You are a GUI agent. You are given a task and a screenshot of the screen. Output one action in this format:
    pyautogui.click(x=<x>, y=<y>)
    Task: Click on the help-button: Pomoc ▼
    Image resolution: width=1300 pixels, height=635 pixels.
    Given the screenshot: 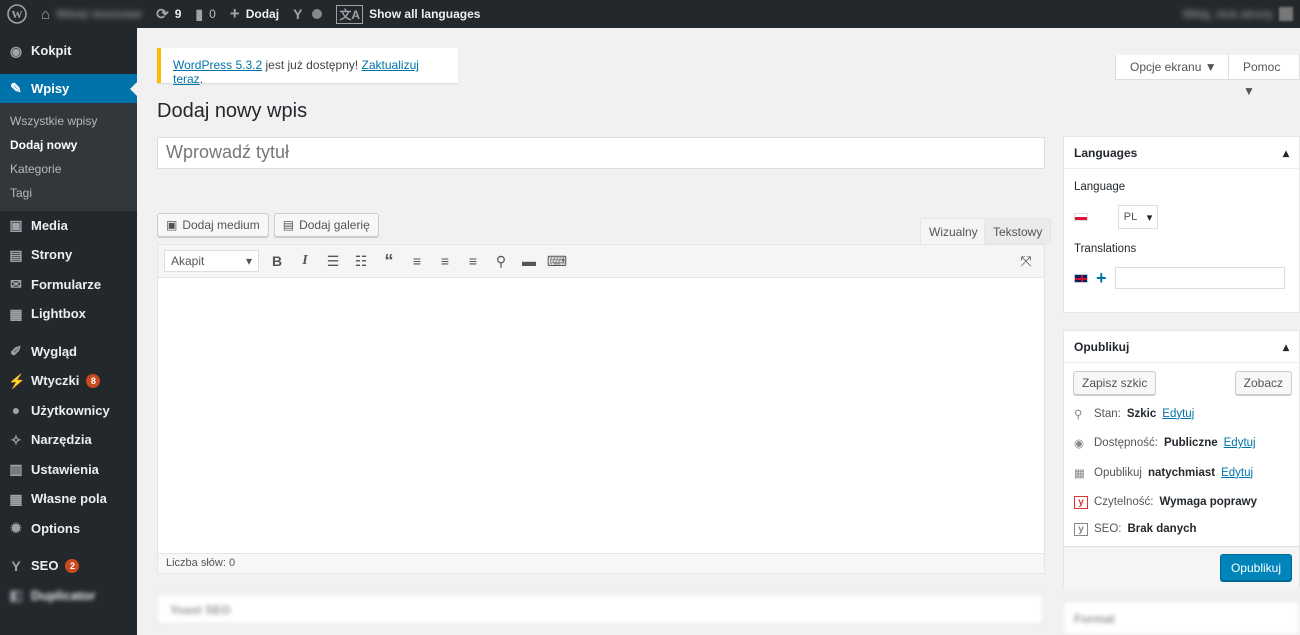 What is the action you would take?
    pyautogui.click(x=1264, y=76)
    